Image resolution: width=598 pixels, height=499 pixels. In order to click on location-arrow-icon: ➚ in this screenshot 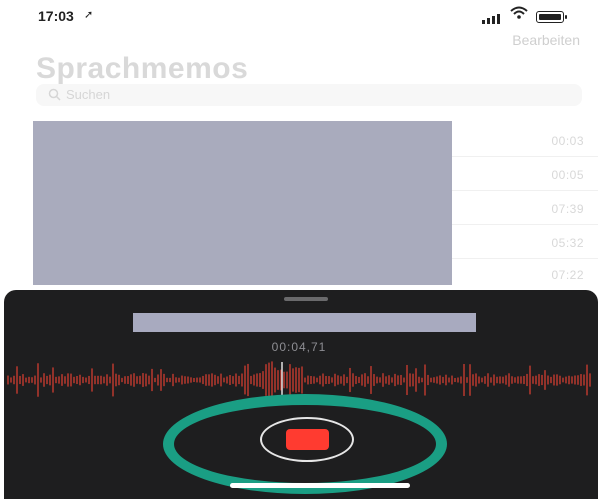, I will do `click(89, 15)`.